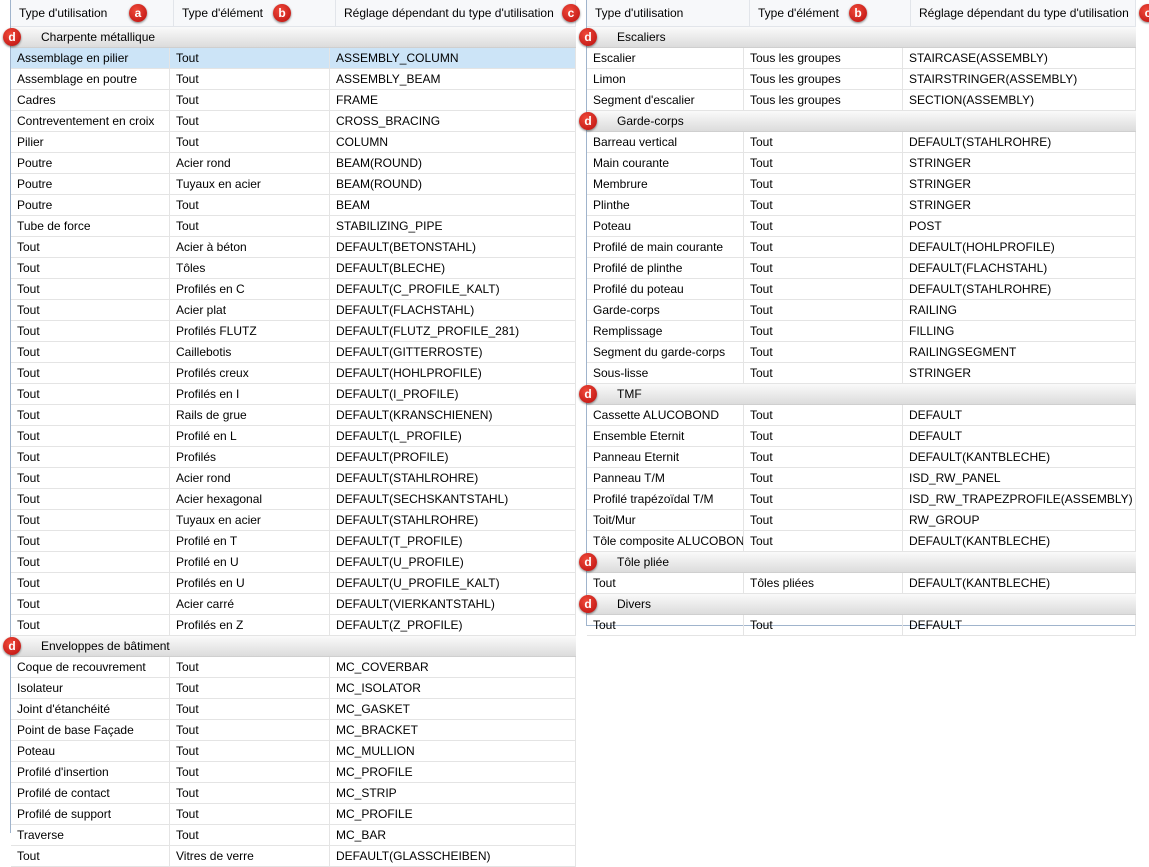 The image size is (1149, 867). What do you see at coordinates (293, 268) in the screenshot?
I see `table-row: Tout Tôles DEFAULT(BLECHE)` at bounding box center [293, 268].